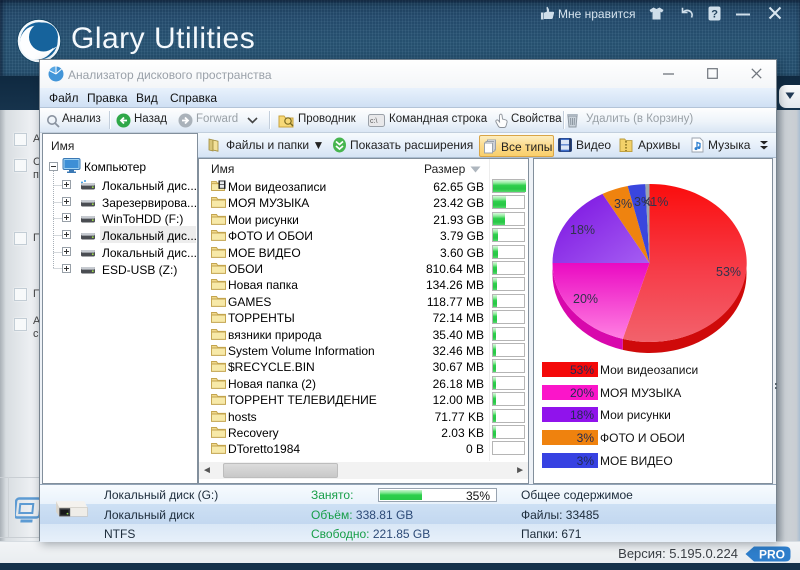  What do you see at coordinates (772, 555) in the screenshot?
I see `svg-text: PRO` at bounding box center [772, 555].